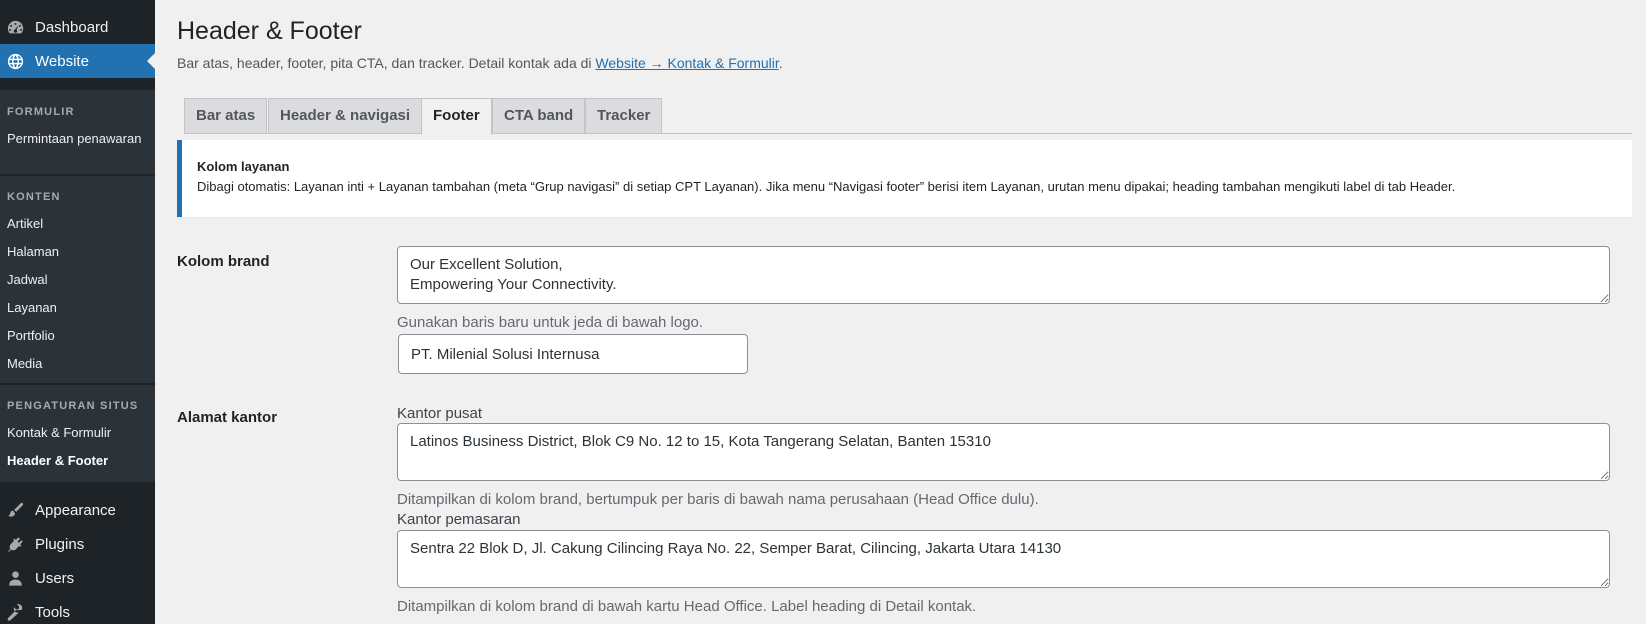 This screenshot has height=624, width=1646. Describe the element at coordinates (624, 116) in the screenshot. I see `tab-tracker: Tracker` at that location.